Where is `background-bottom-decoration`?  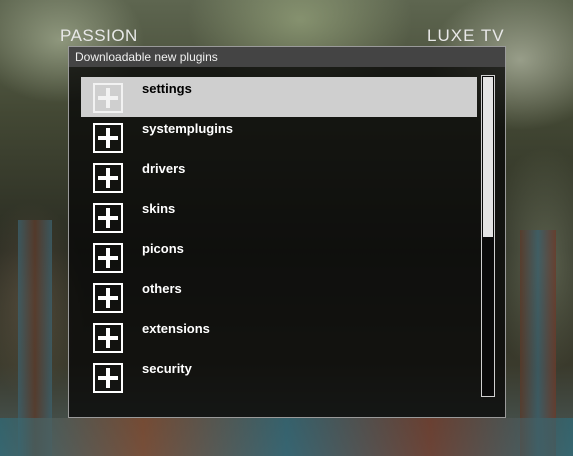 background-bottom-decoration is located at coordinates (286, 437).